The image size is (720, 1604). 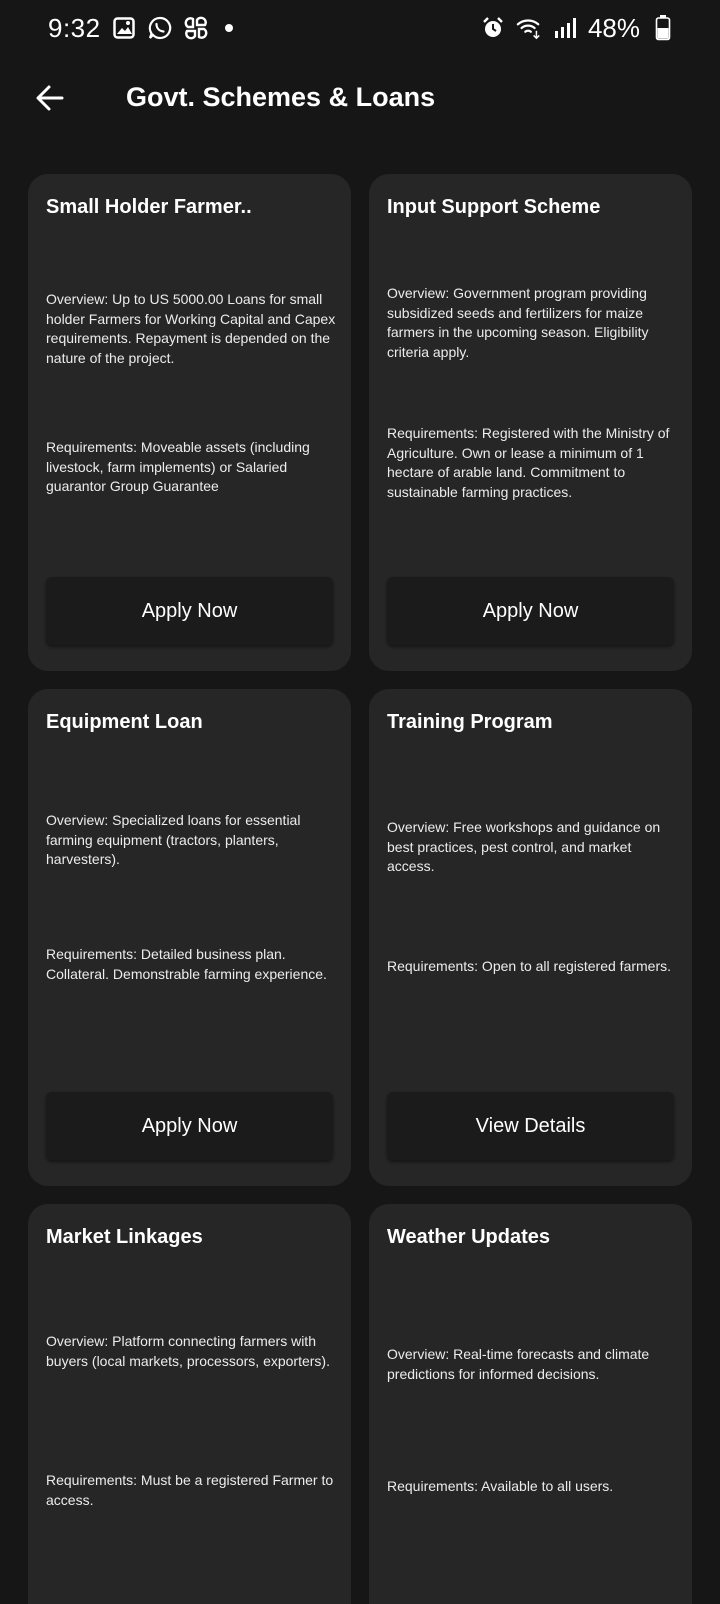 What do you see at coordinates (493, 28) in the screenshot?
I see `alarm-icon` at bounding box center [493, 28].